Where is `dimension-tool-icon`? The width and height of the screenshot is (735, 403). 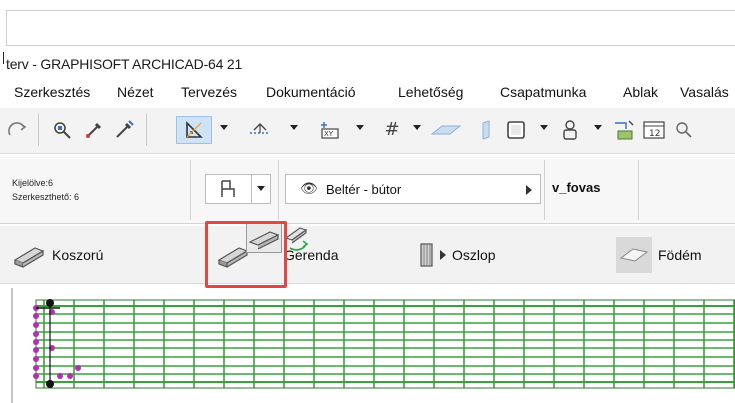 dimension-tool-icon is located at coordinates (624, 130).